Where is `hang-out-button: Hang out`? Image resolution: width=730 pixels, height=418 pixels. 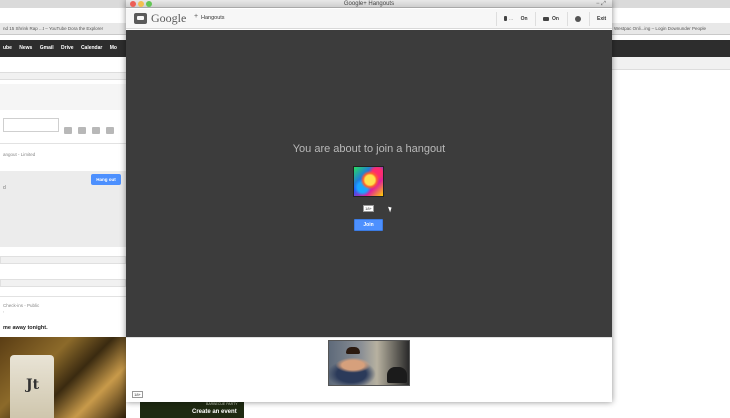 hang-out-button: Hang out is located at coordinates (106, 179).